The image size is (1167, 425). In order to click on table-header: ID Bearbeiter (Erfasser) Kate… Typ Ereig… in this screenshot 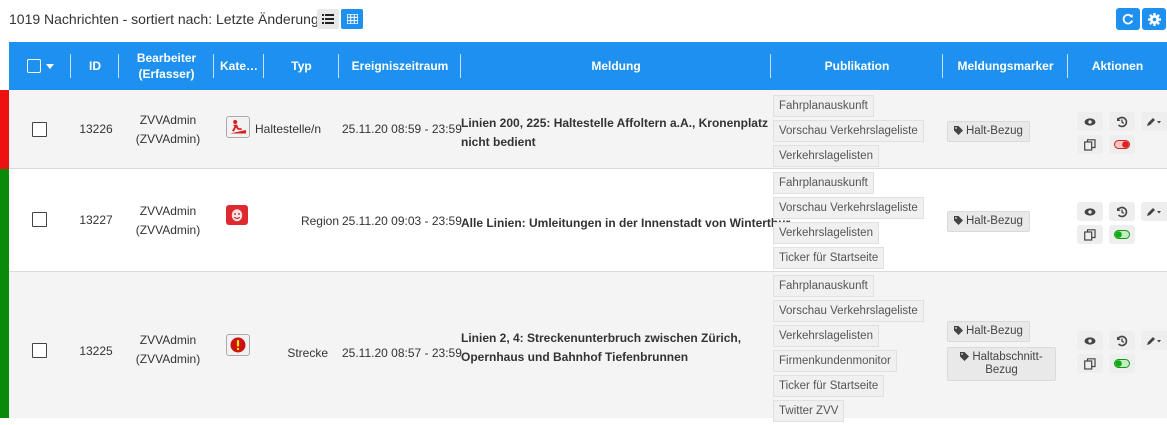, I will do `click(588, 66)`.